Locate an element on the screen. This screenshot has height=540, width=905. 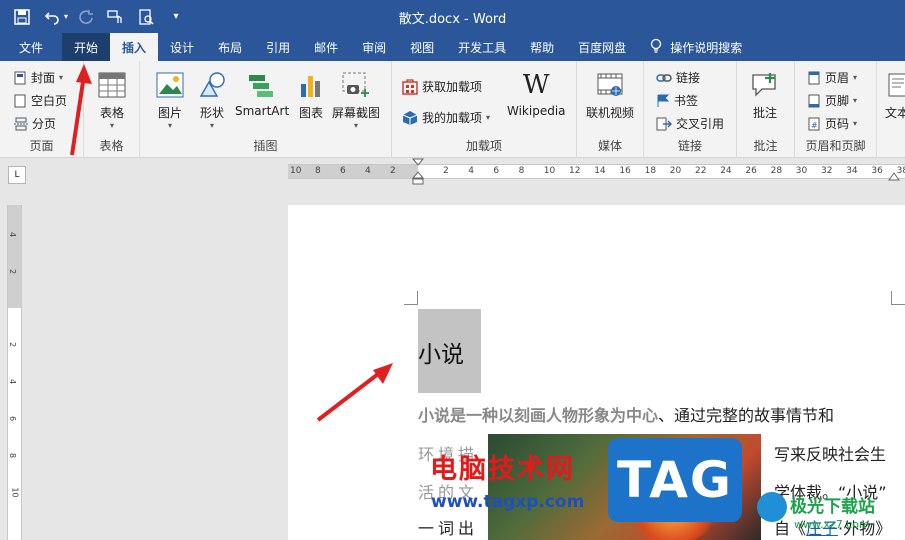
paragraph-line-4-left: 一词出 is located at coordinates (448, 527).